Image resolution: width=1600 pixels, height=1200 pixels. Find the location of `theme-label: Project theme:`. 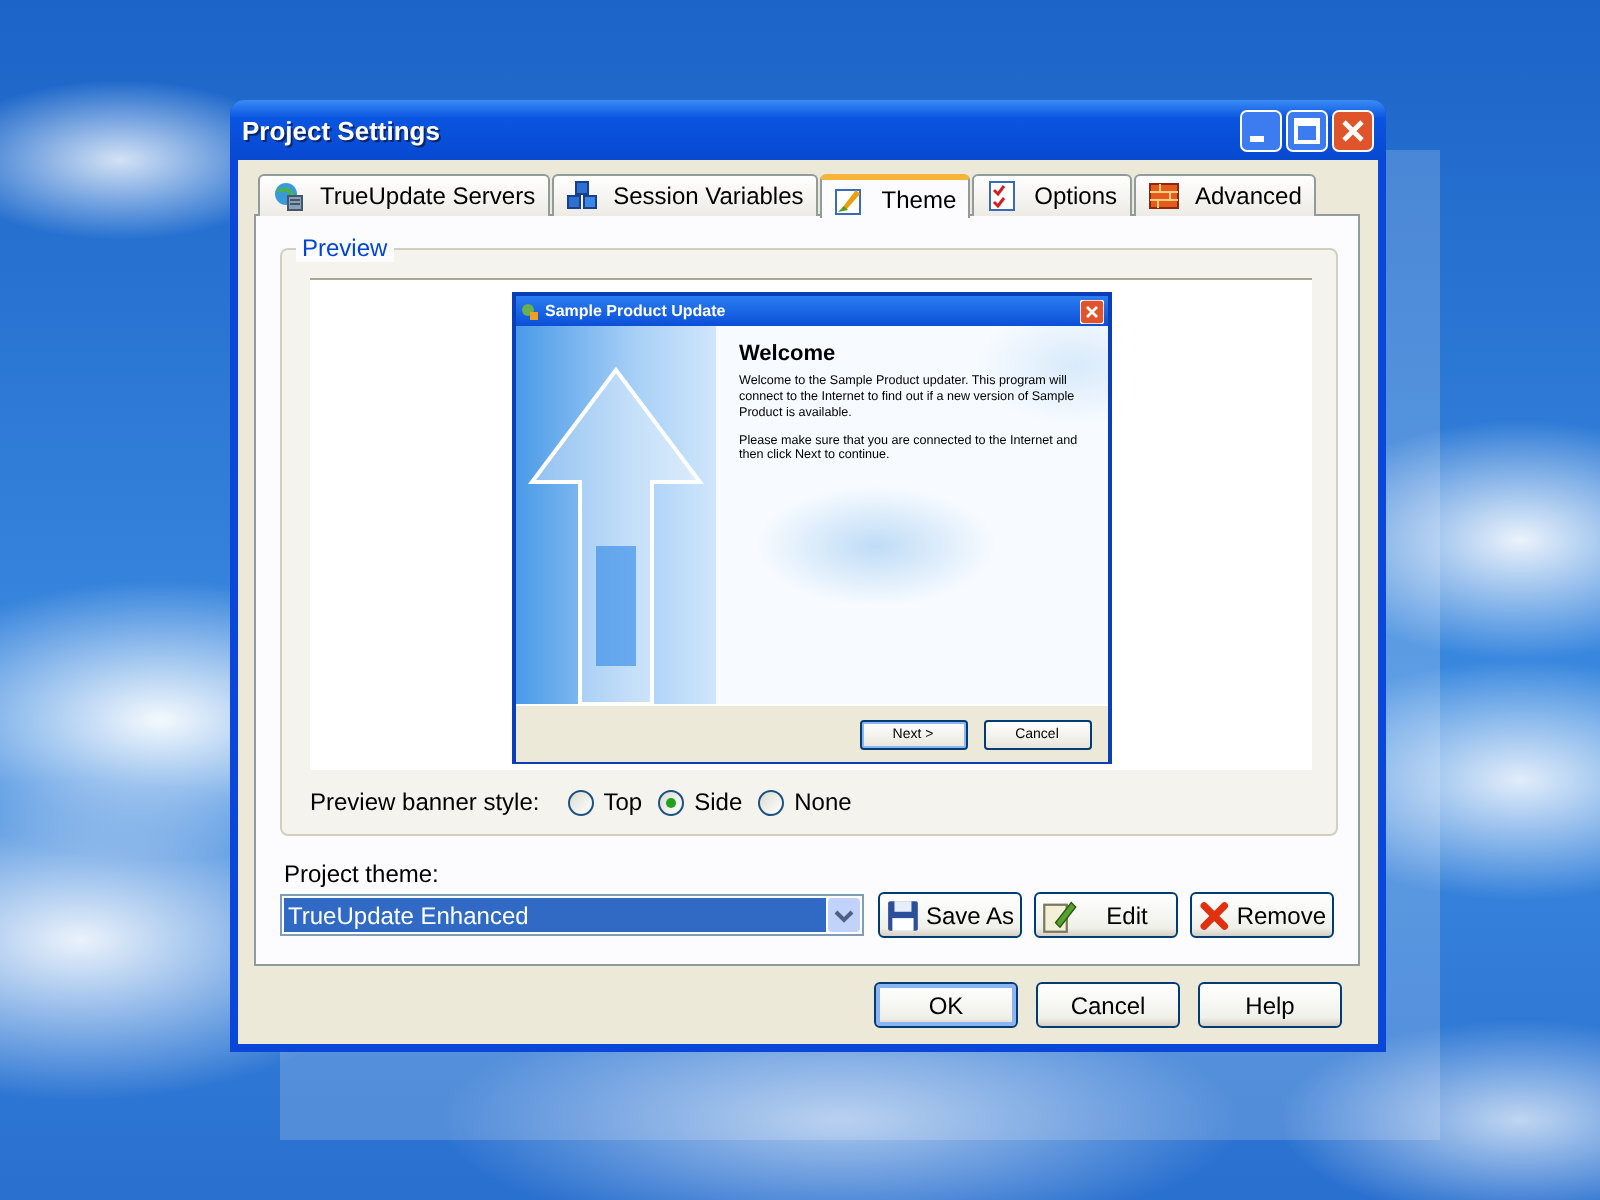

theme-label: Project theme: is located at coordinates (362, 874).